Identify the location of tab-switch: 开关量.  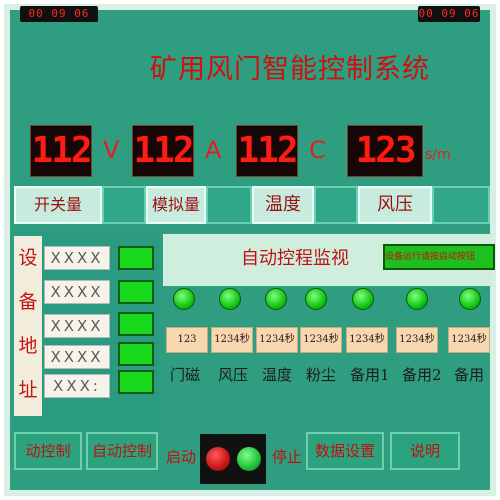
(58, 205).